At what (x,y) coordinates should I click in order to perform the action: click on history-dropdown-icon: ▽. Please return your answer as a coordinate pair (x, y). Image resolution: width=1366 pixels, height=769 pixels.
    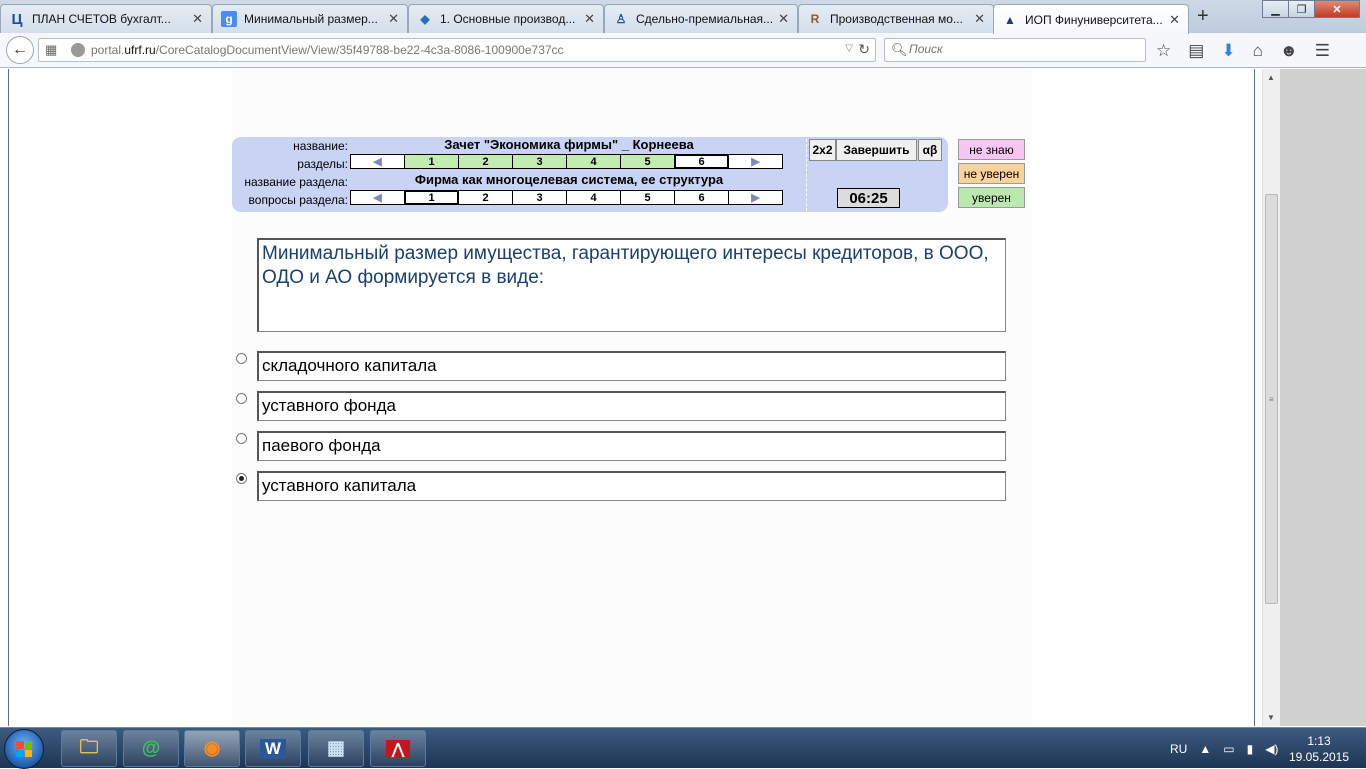
    Looking at the image, I should click on (849, 48).